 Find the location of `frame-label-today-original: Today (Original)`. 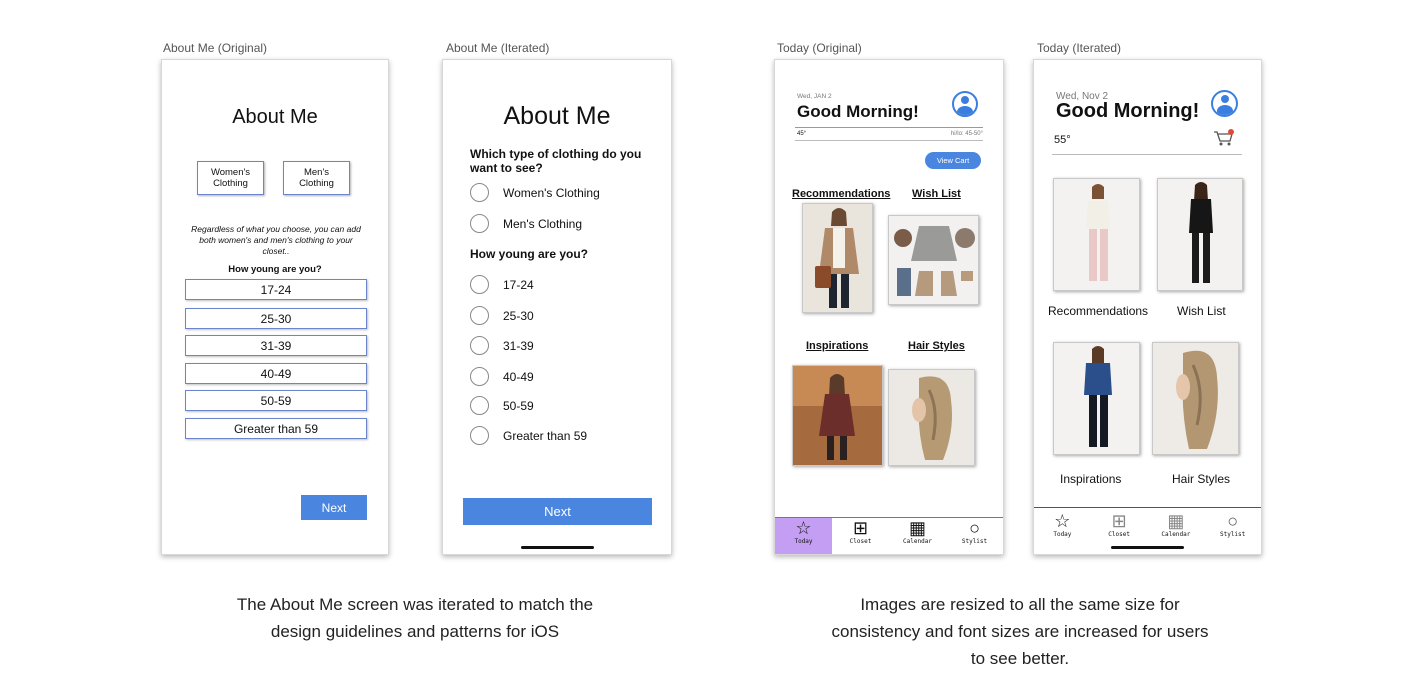

frame-label-today-original: Today (Original) is located at coordinates (819, 48).